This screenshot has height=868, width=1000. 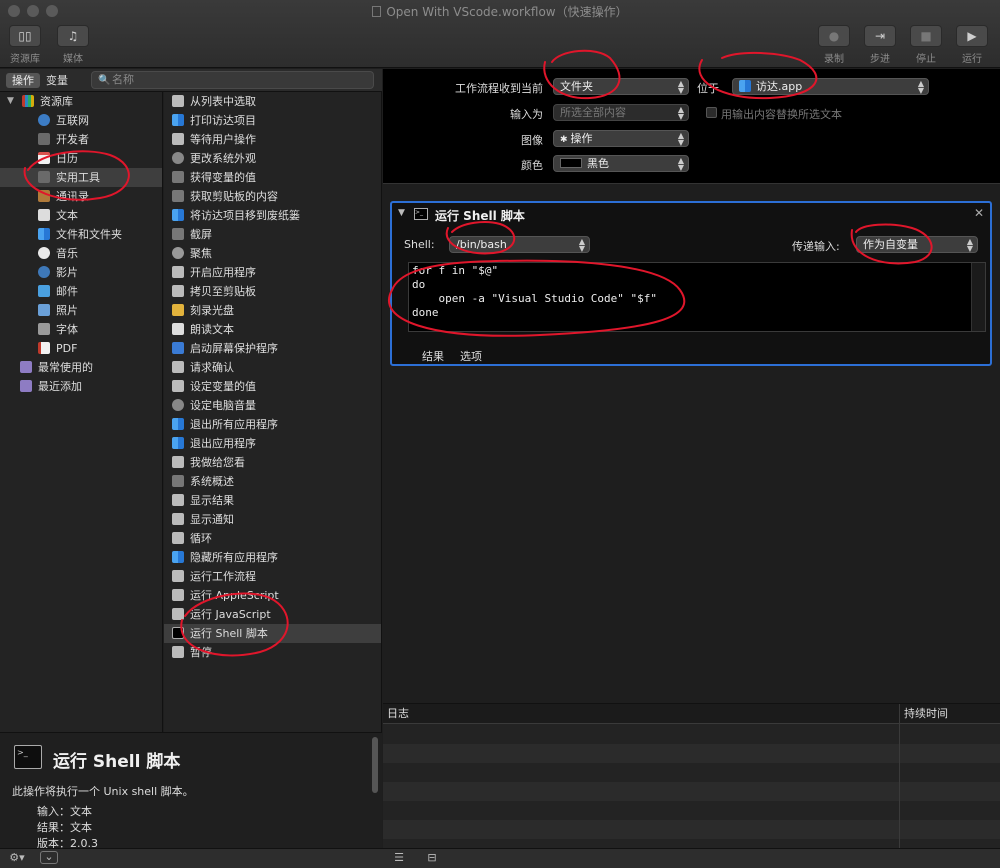 I want to click on category-fonts: 字体, so click(x=81, y=329).